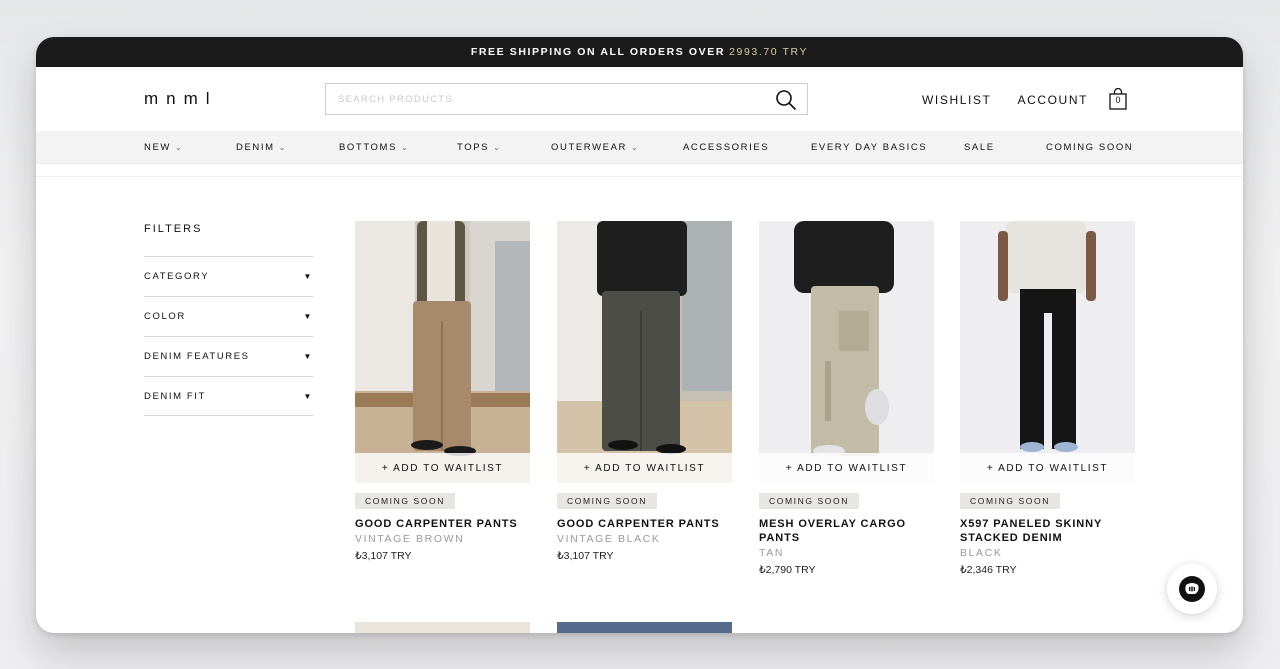  What do you see at coordinates (177, 276) in the screenshot?
I see `filter-label: CATEGORY` at bounding box center [177, 276].